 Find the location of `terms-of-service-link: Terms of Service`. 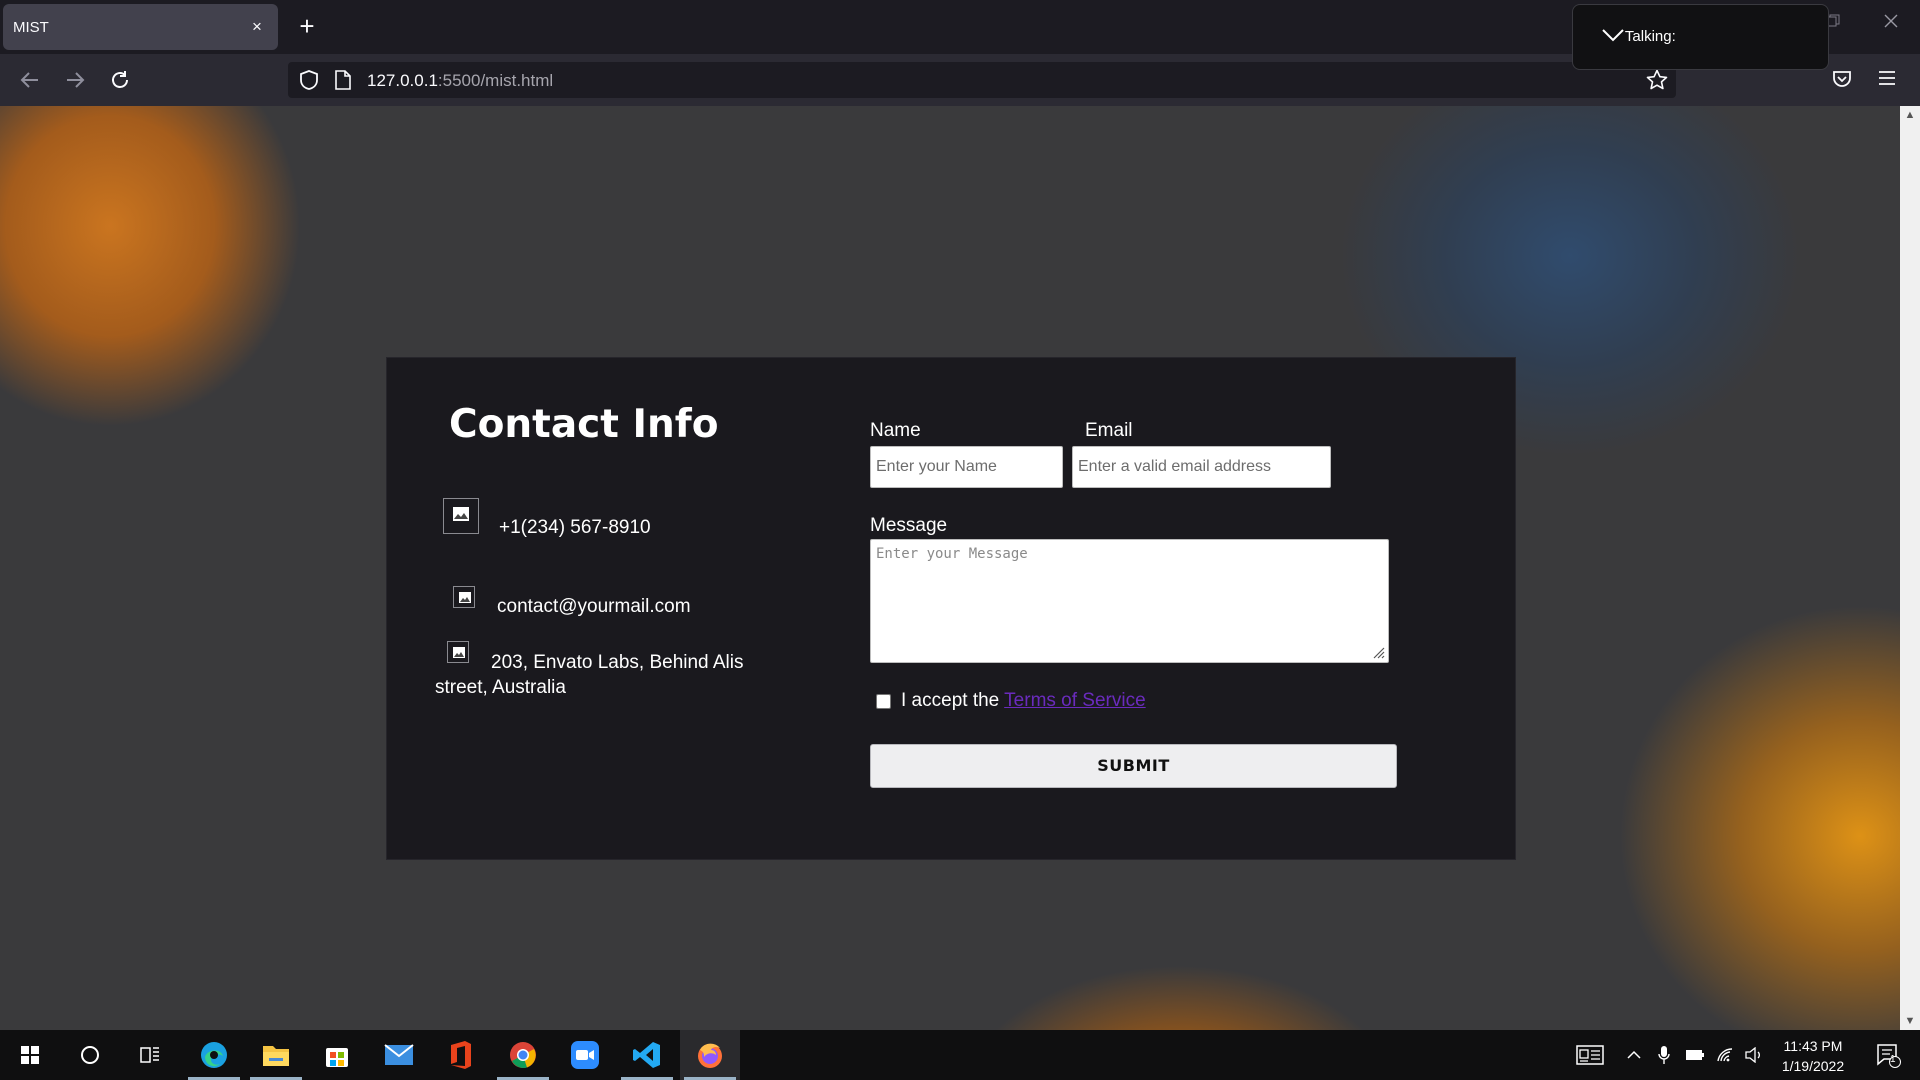

terms-of-service-link: Terms of Service is located at coordinates (1074, 700).